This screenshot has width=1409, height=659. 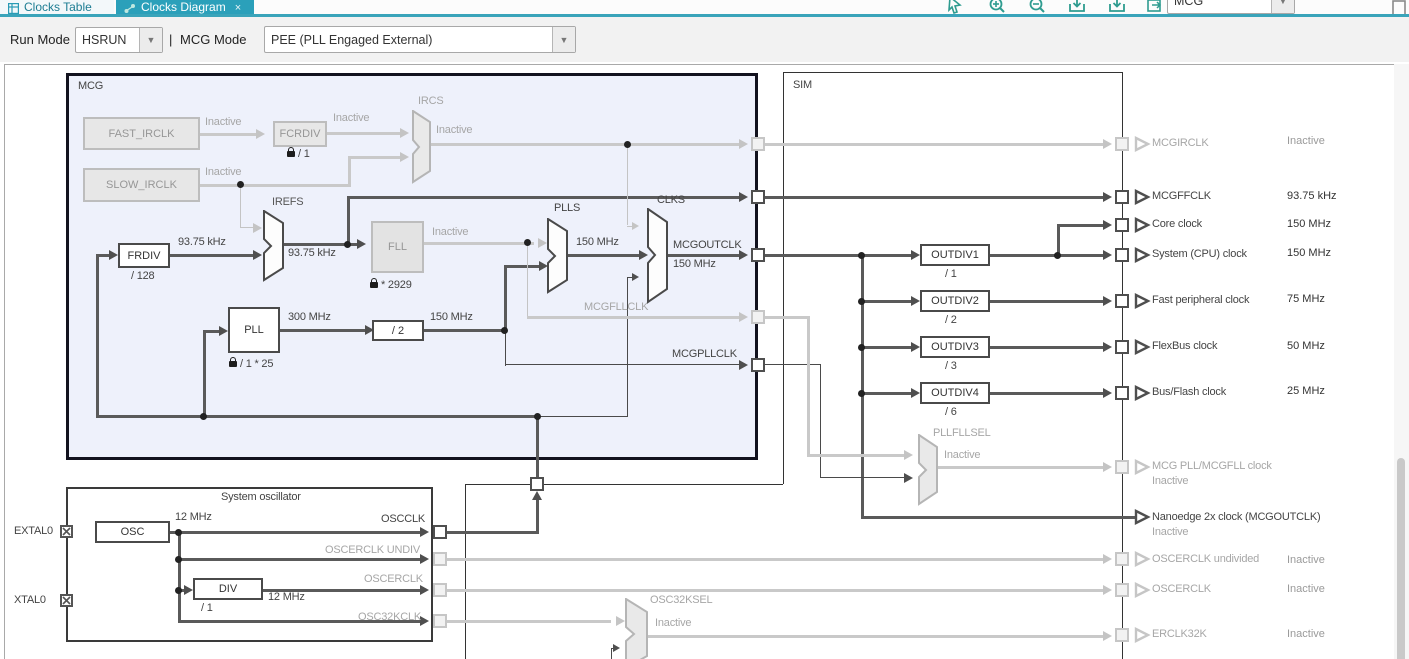 What do you see at coordinates (141, 185) in the screenshot?
I see `slow-irclk-box: SLOW_IRCLK` at bounding box center [141, 185].